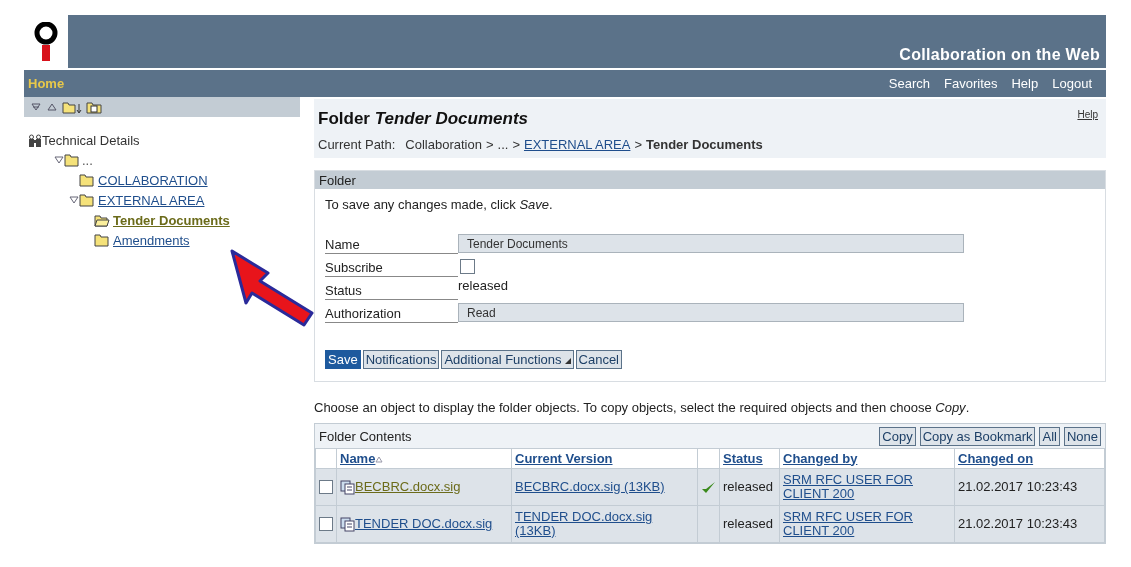 This screenshot has width=1131, height=567. What do you see at coordinates (999, 55) in the screenshot?
I see `app-title: Collaboration on the Web` at bounding box center [999, 55].